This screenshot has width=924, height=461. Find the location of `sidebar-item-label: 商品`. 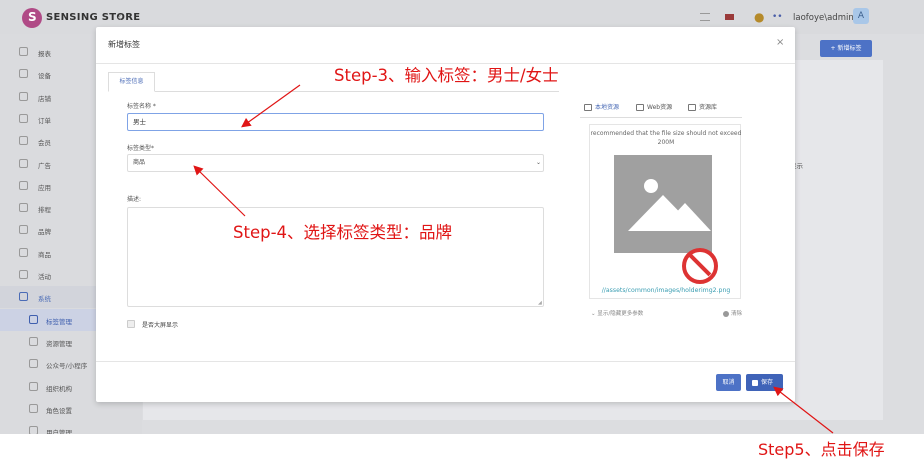

sidebar-item-label: 商品 is located at coordinates (44, 254).